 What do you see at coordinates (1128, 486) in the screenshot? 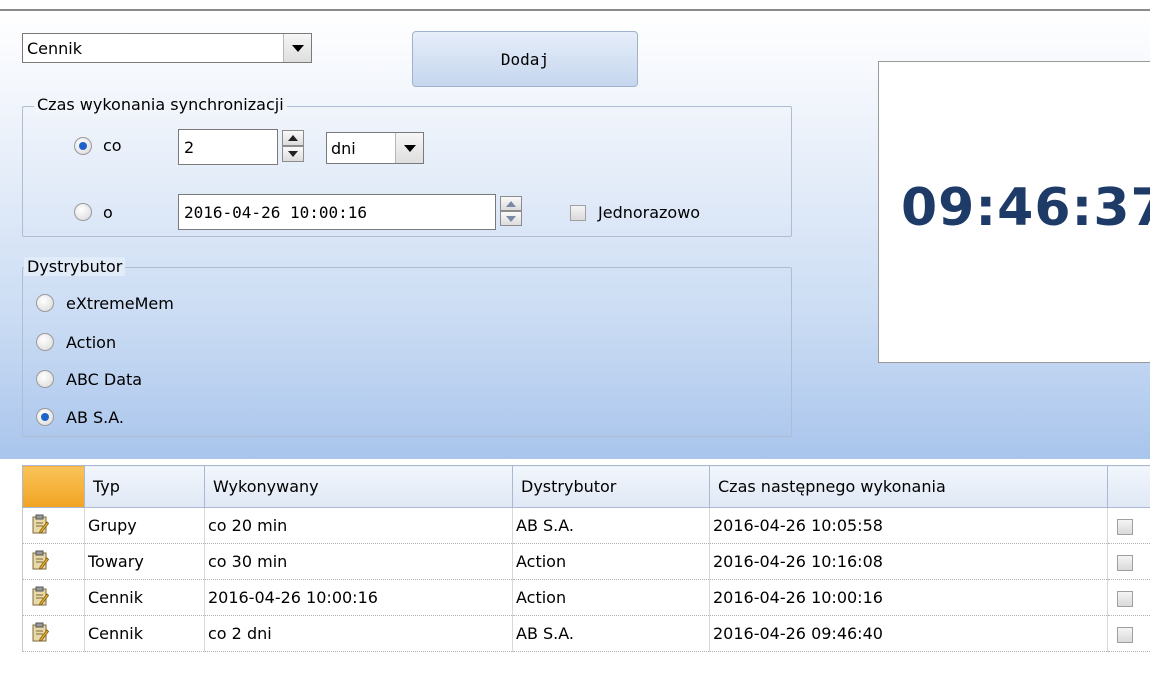
I see `column-header-checkbox` at bounding box center [1128, 486].